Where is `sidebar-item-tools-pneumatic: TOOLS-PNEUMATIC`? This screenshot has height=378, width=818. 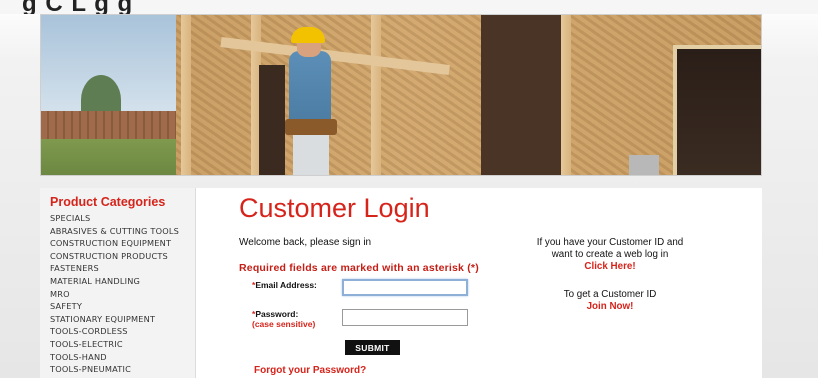
sidebar-item-tools-pneumatic: TOOLS-PNEUMATIC is located at coordinates (122, 369).